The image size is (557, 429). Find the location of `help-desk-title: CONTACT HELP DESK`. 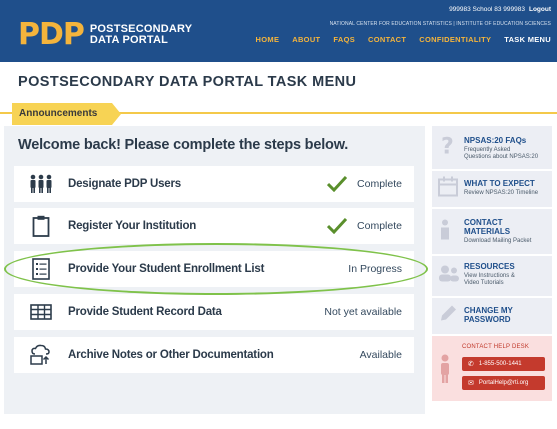

help-desk-title: CONTACT HELP DESK is located at coordinates (496, 347).